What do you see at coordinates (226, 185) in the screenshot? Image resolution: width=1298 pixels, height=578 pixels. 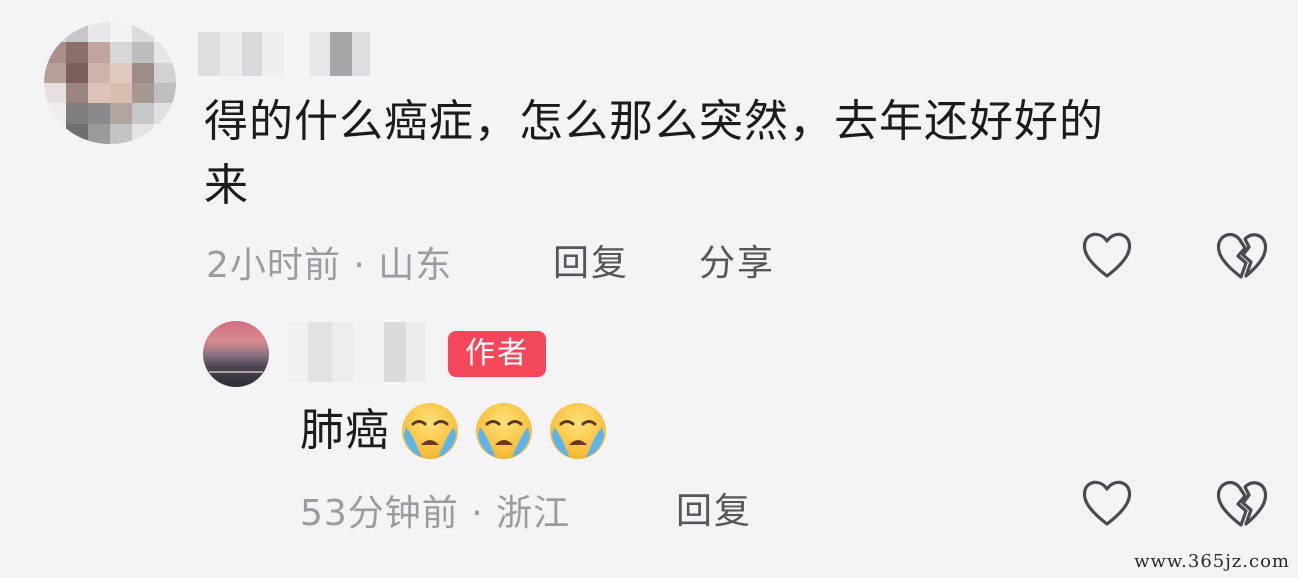 I see `comment-text-line2: 来` at bounding box center [226, 185].